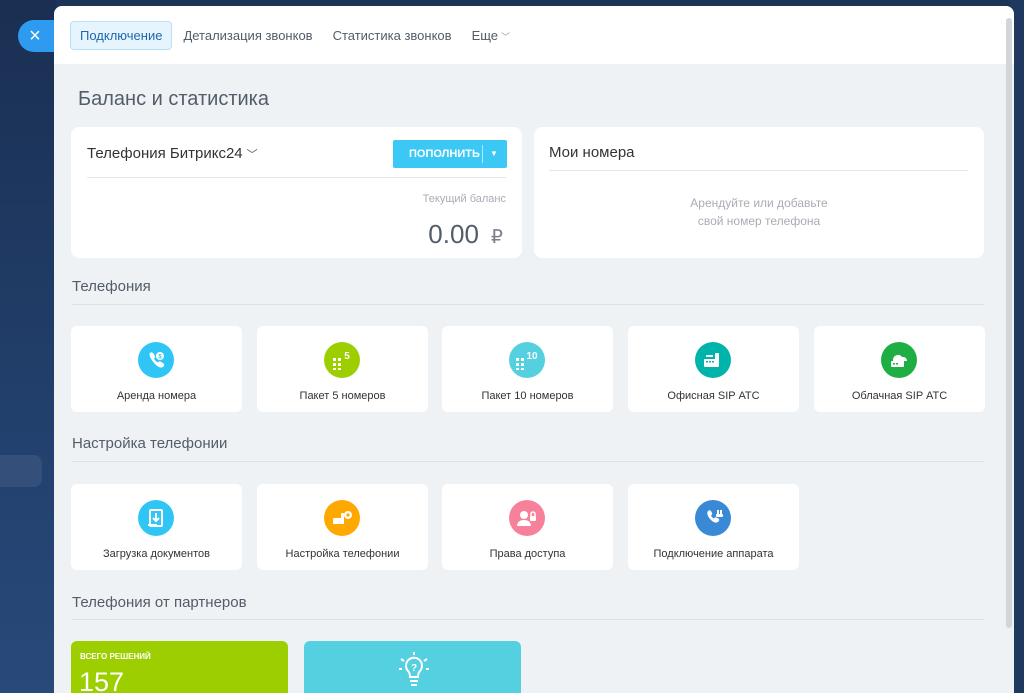 This screenshot has width=1024, height=693. I want to click on tab-more: Еще ﹀, so click(491, 35).